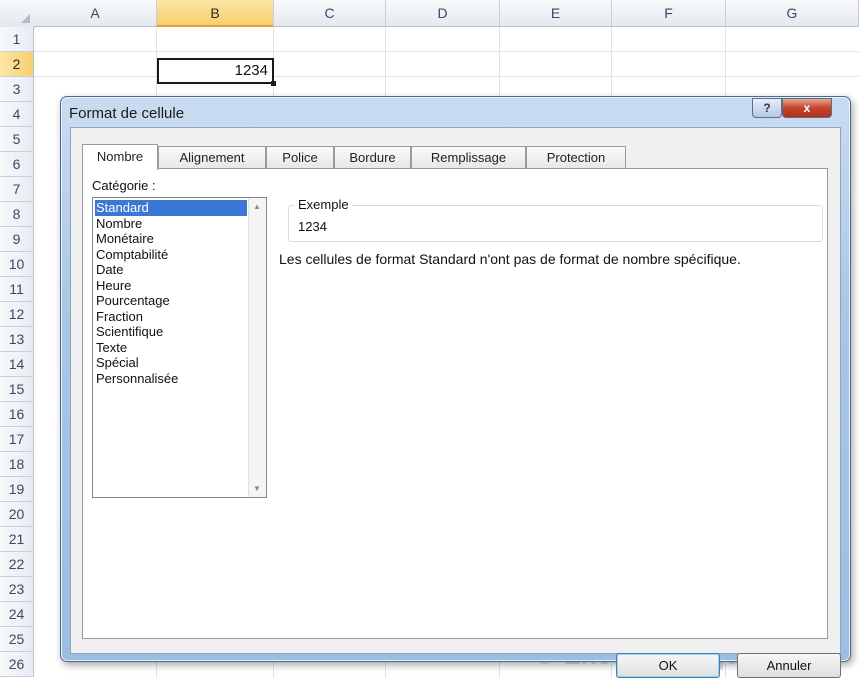 The width and height of the screenshot is (859, 678). What do you see at coordinates (17, 364) in the screenshot?
I see `row-header-14: 14` at bounding box center [17, 364].